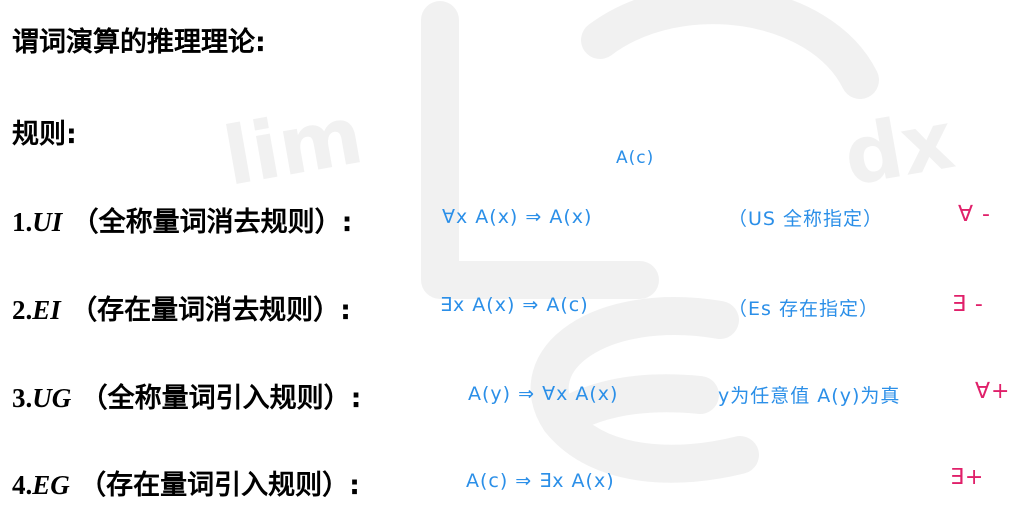 The width and height of the screenshot is (1033, 525). What do you see at coordinates (22, 310) in the screenshot?
I see `rule-2-number: 2.` at bounding box center [22, 310].